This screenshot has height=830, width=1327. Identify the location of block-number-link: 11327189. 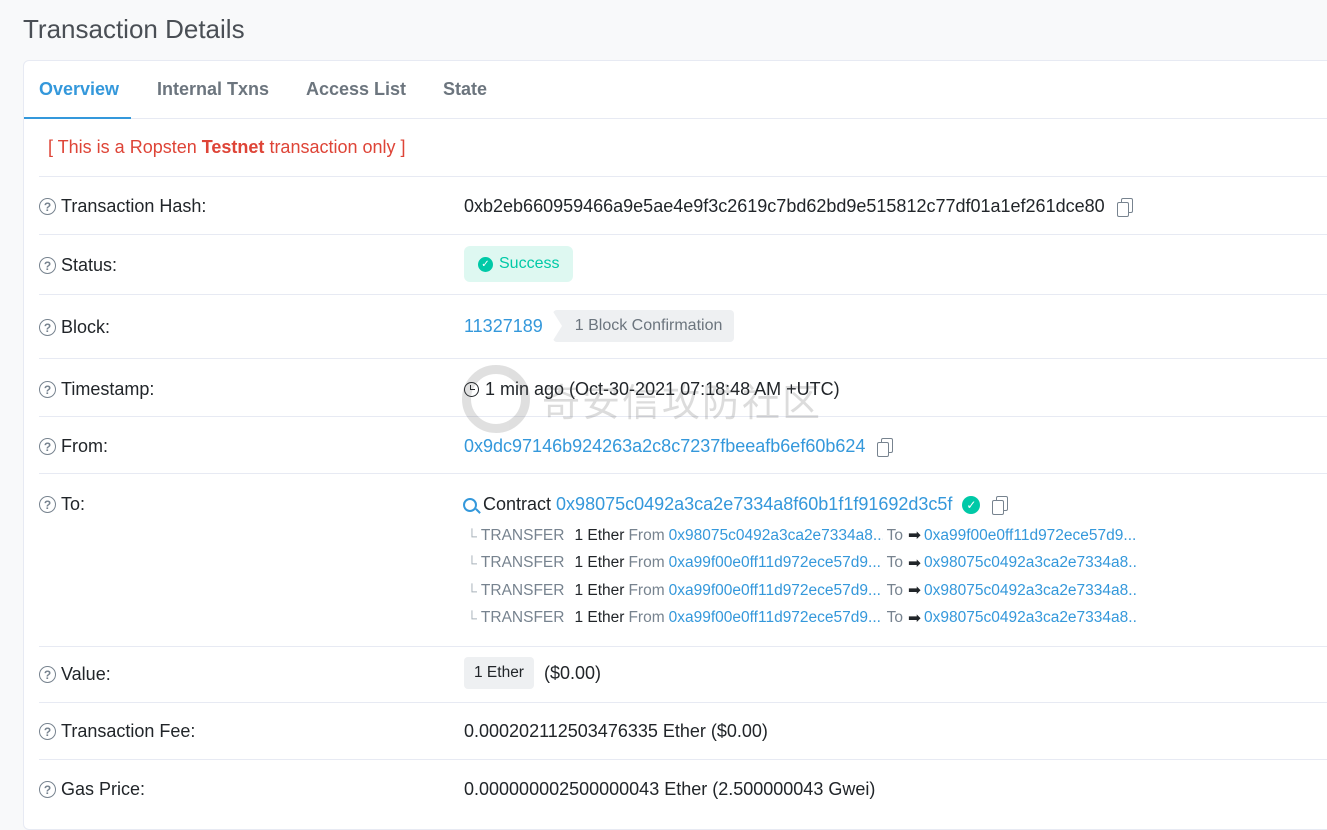
(503, 326).